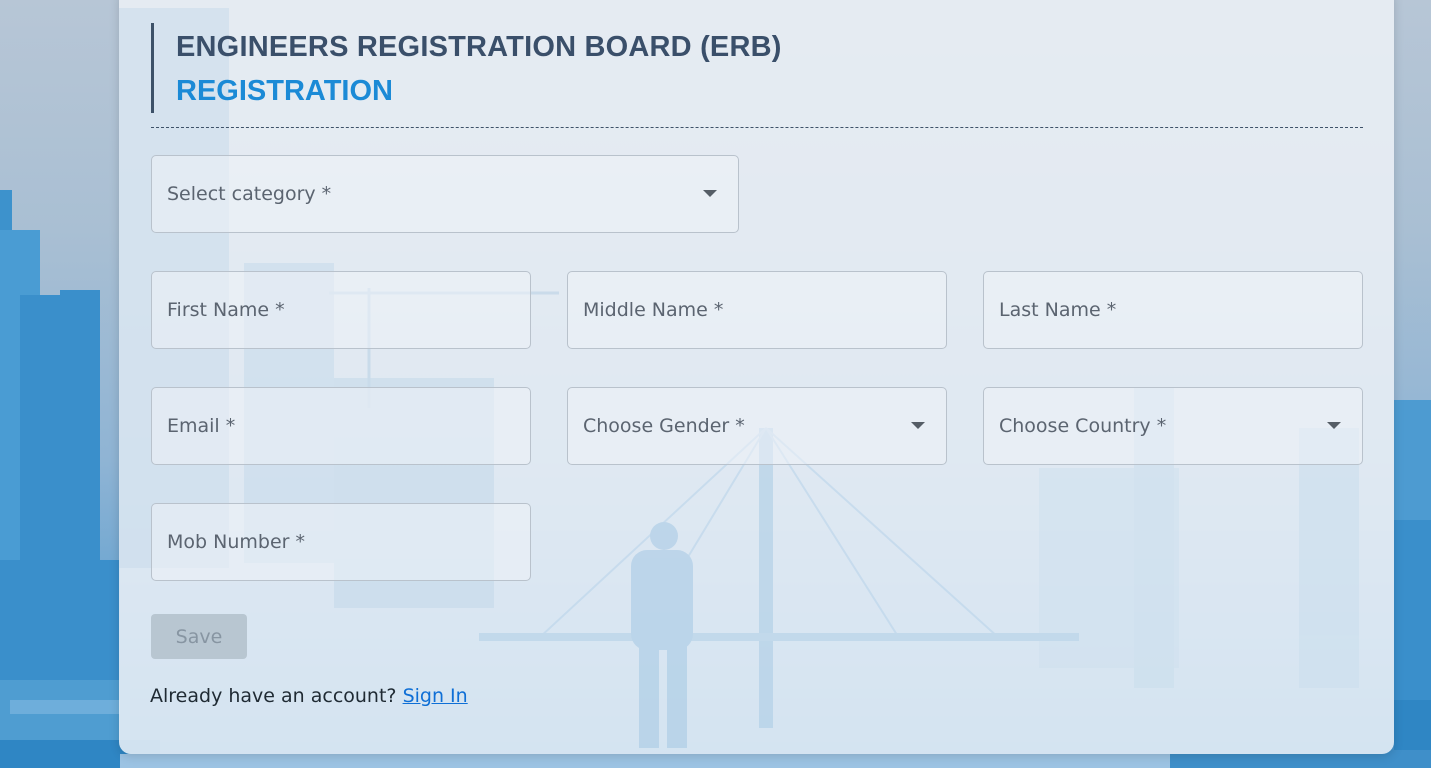  What do you see at coordinates (479, 47) in the screenshot?
I see `organization-title: ENGINEERS REGISTRATION BOARD (ERB)` at bounding box center [479, 47].